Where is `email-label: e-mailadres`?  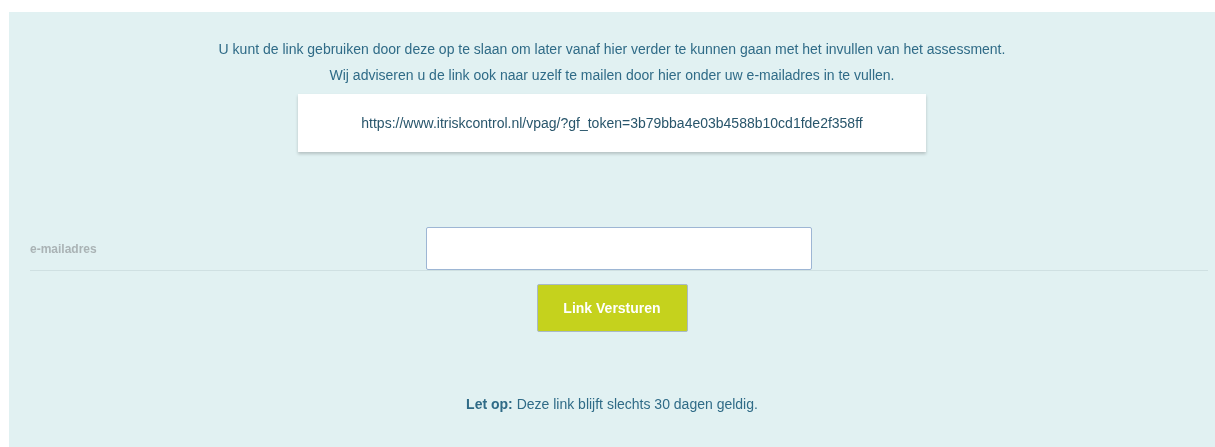
email-label: e-mailadres is located at coordinates (64, 248).